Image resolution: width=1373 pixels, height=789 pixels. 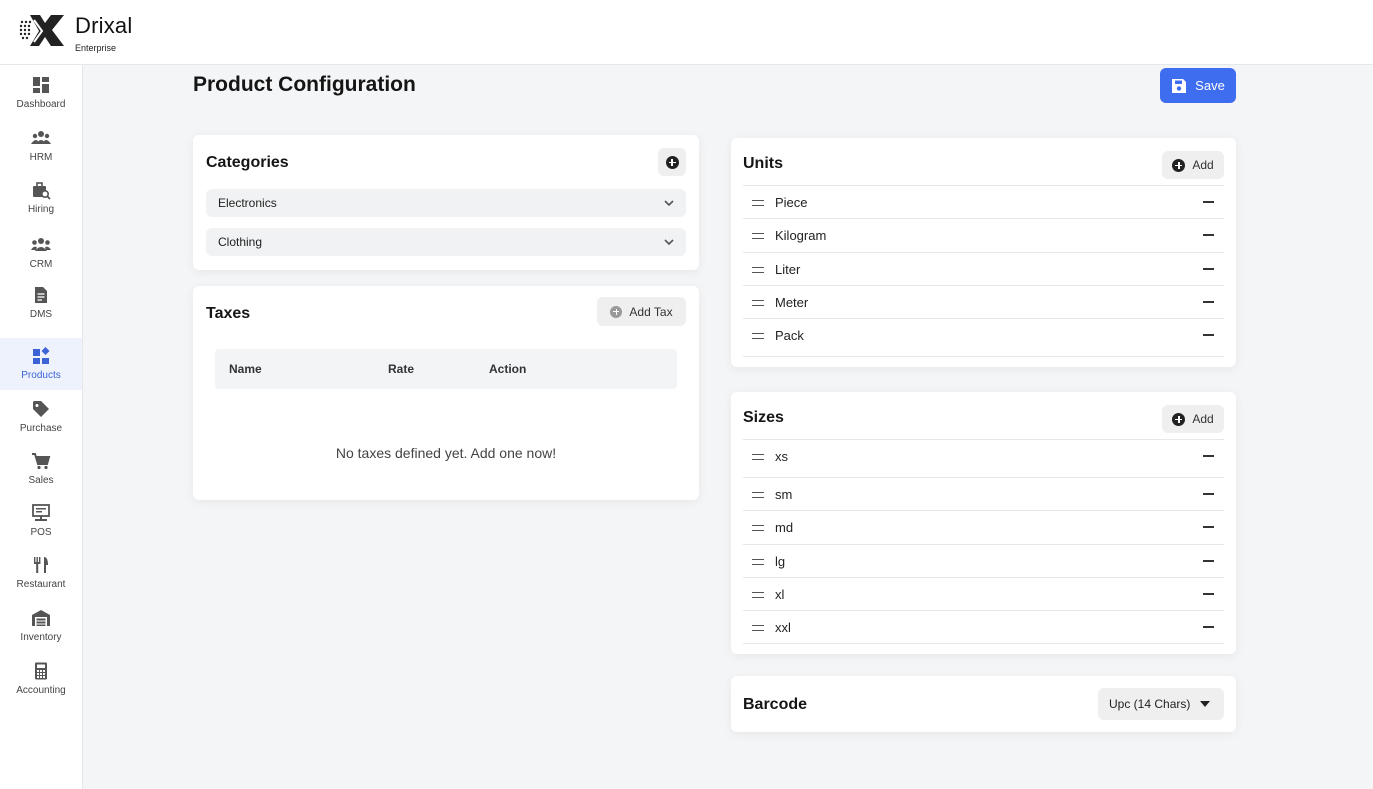 I want to click on barcode-type-select: Upc (14 Chars), so click(x=1161, y=704).